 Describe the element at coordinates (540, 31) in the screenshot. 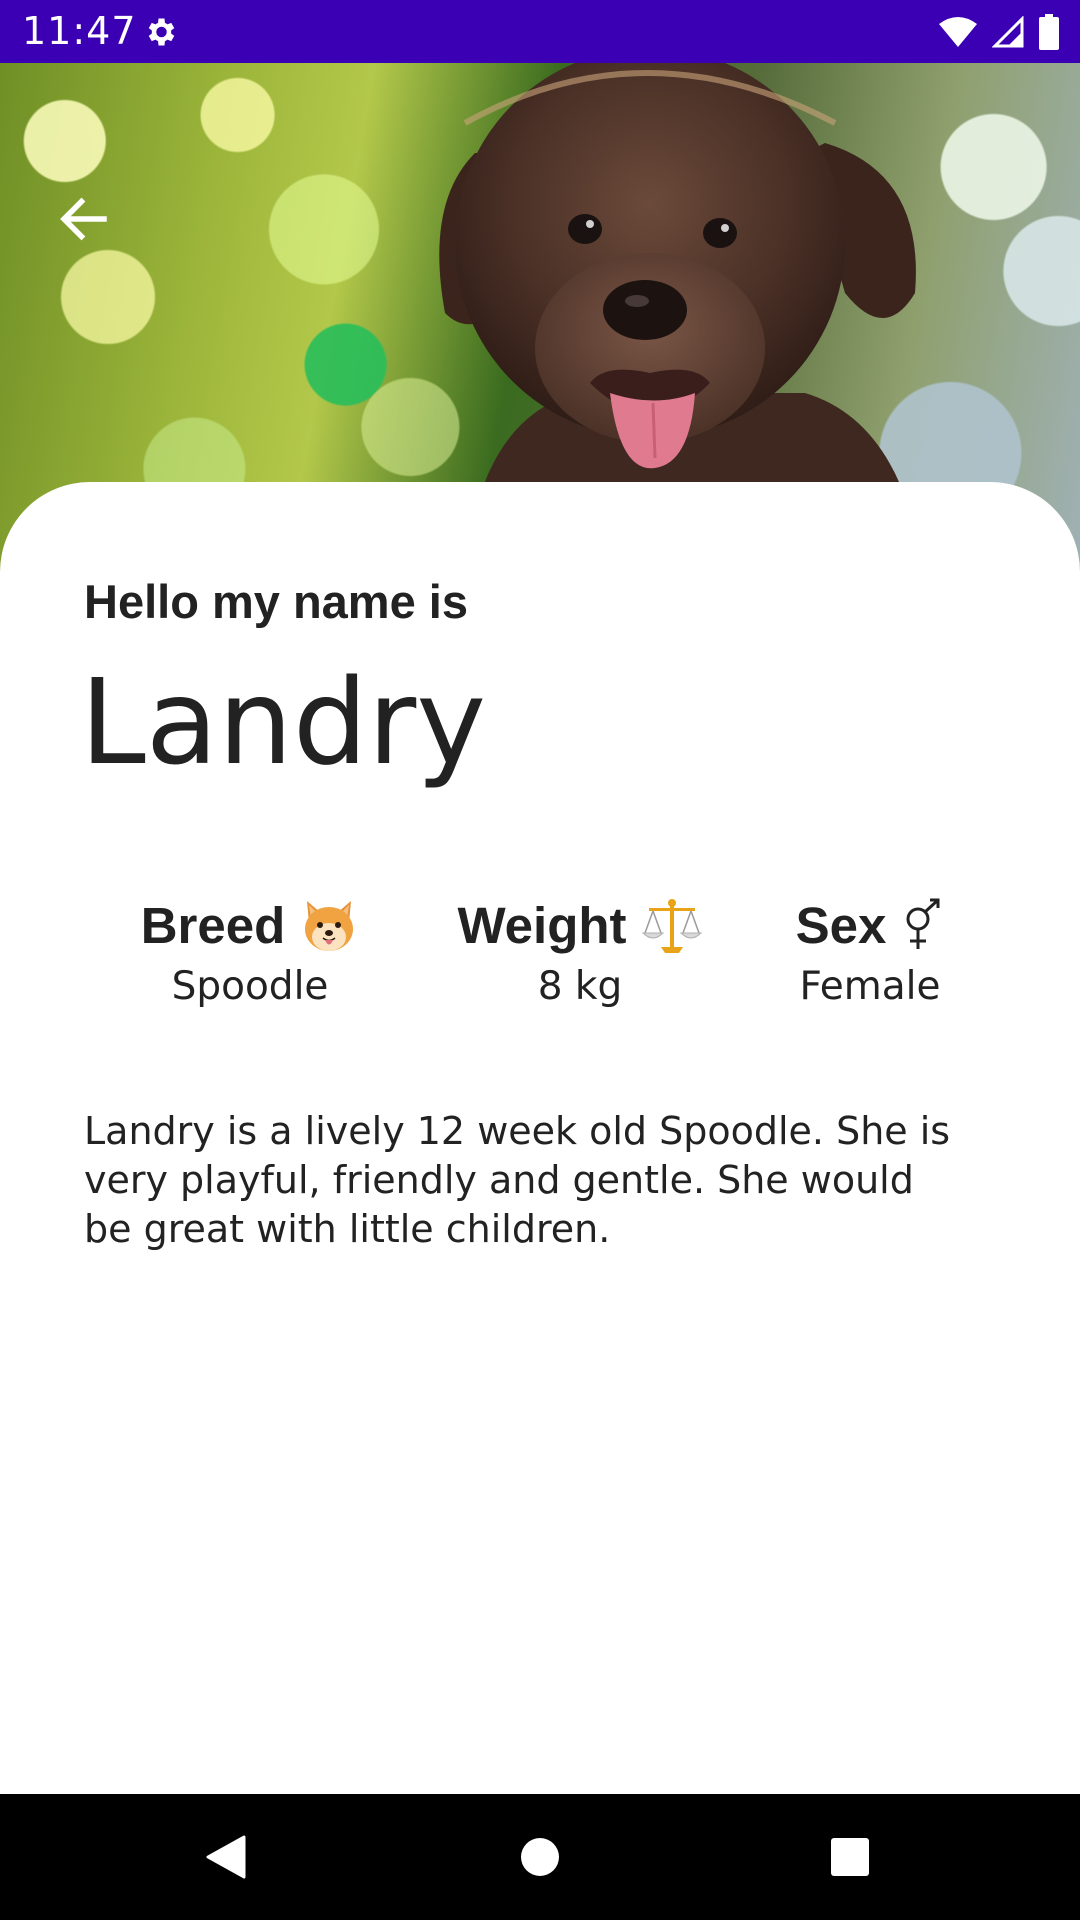

I see `status-bar: 11:47` at that location.